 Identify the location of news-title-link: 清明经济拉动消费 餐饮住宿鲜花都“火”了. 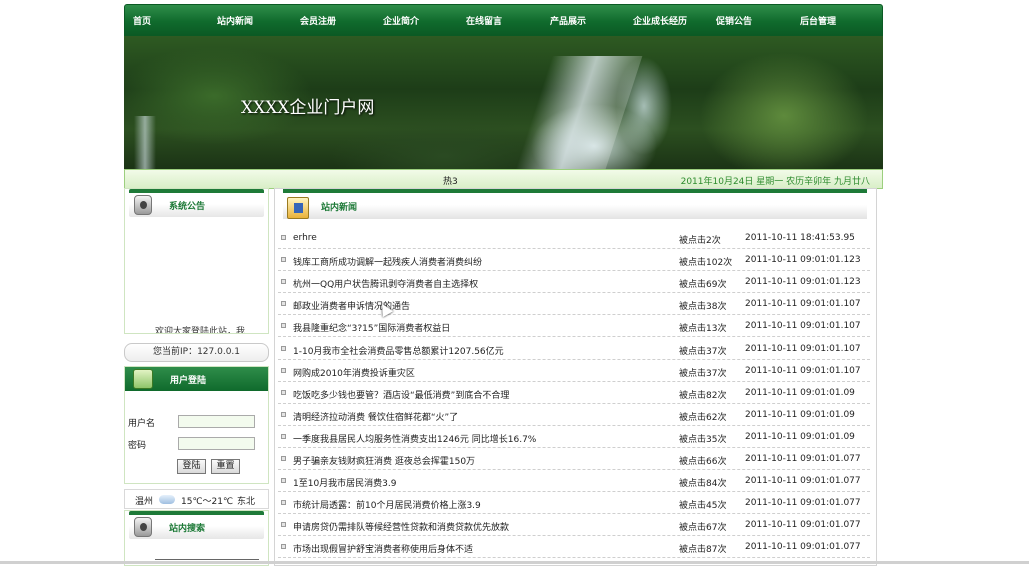
(375, 416).